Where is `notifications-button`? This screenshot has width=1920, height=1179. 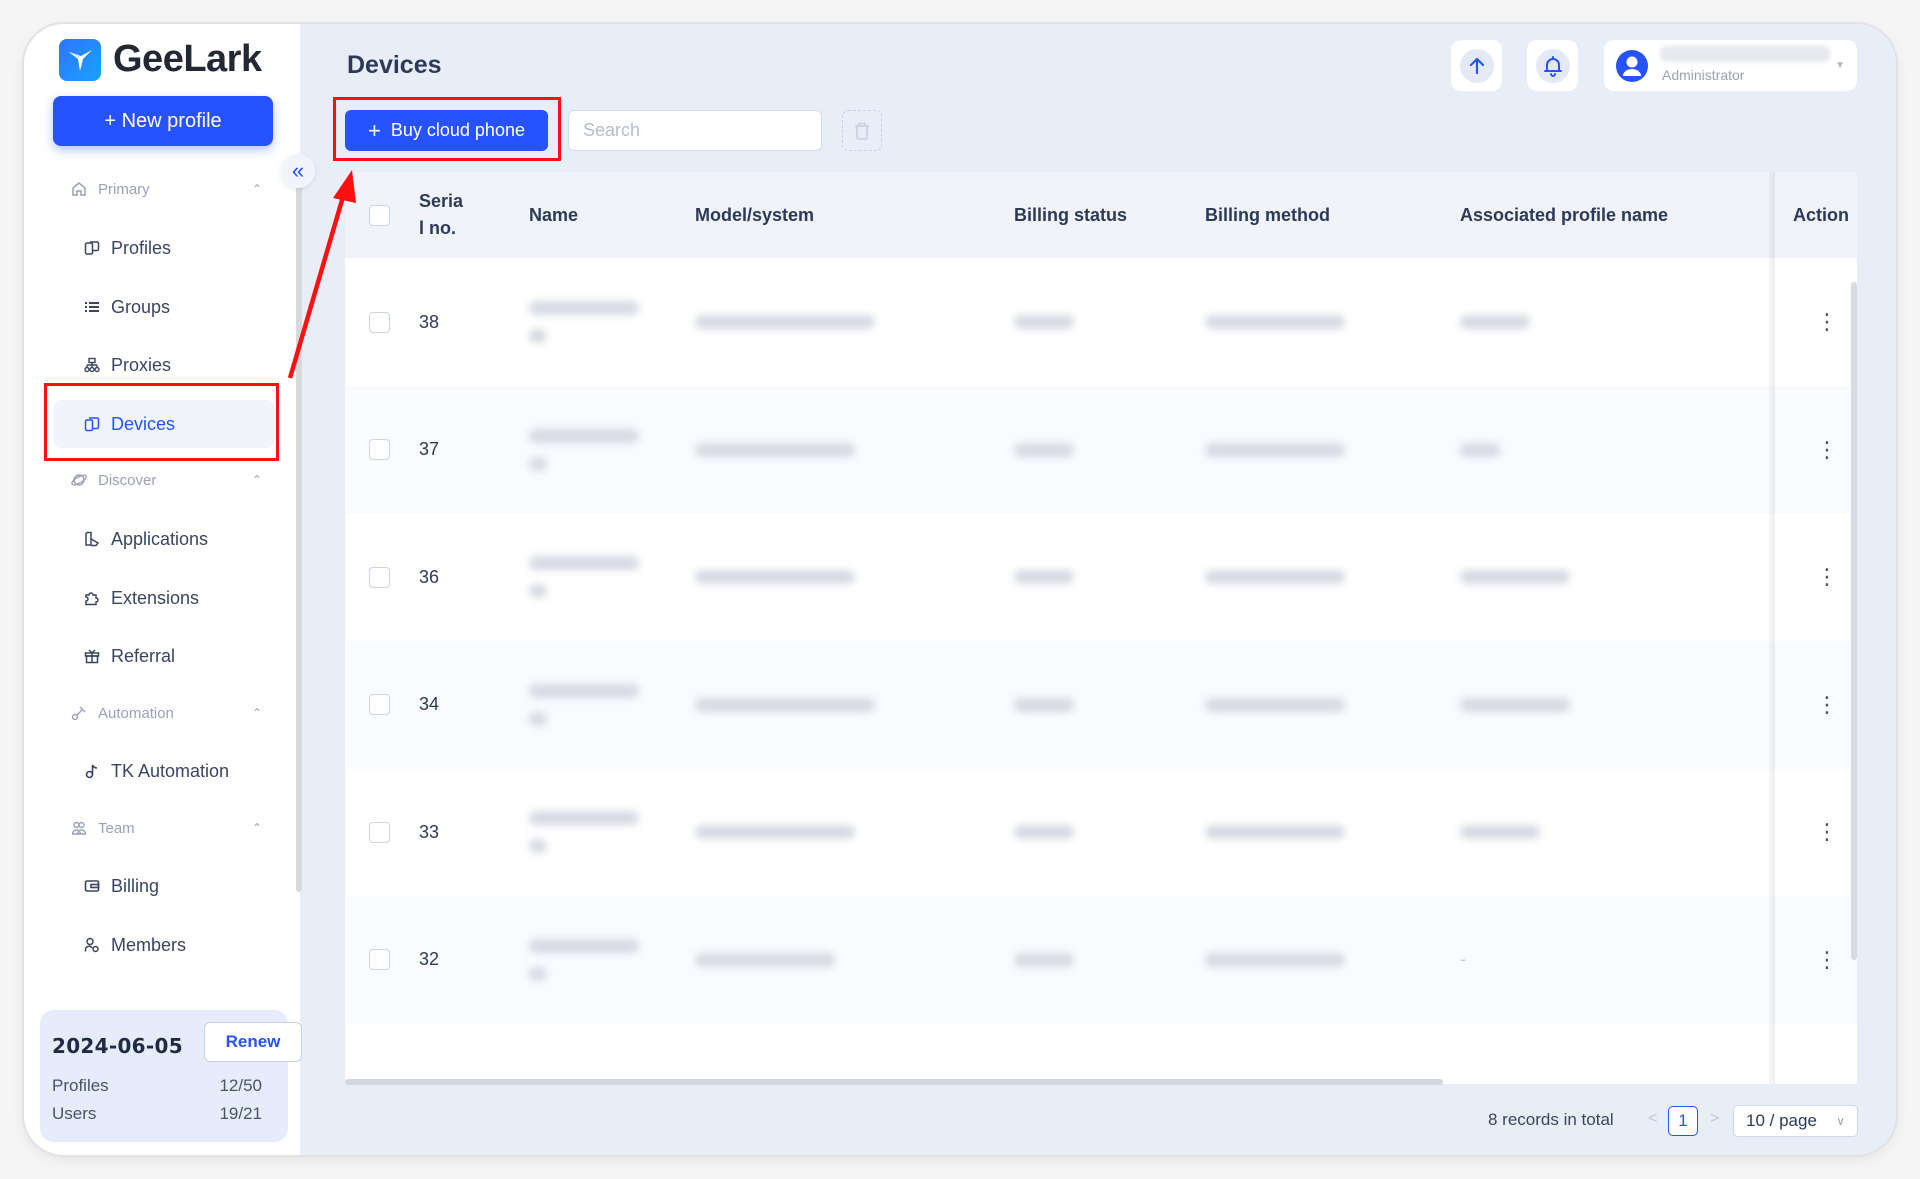 notifications-button is located at coordinates (1552, 65).